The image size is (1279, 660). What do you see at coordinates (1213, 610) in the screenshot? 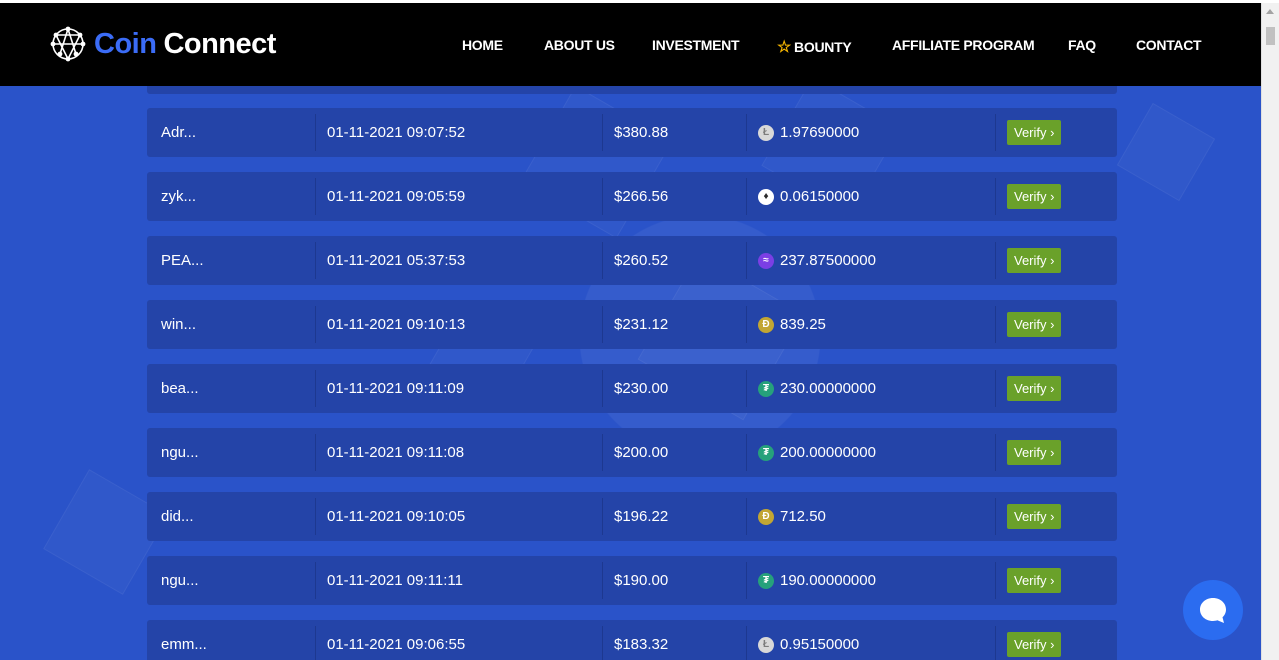
I see `live-chat-button` at bounding box center [1213, 610].